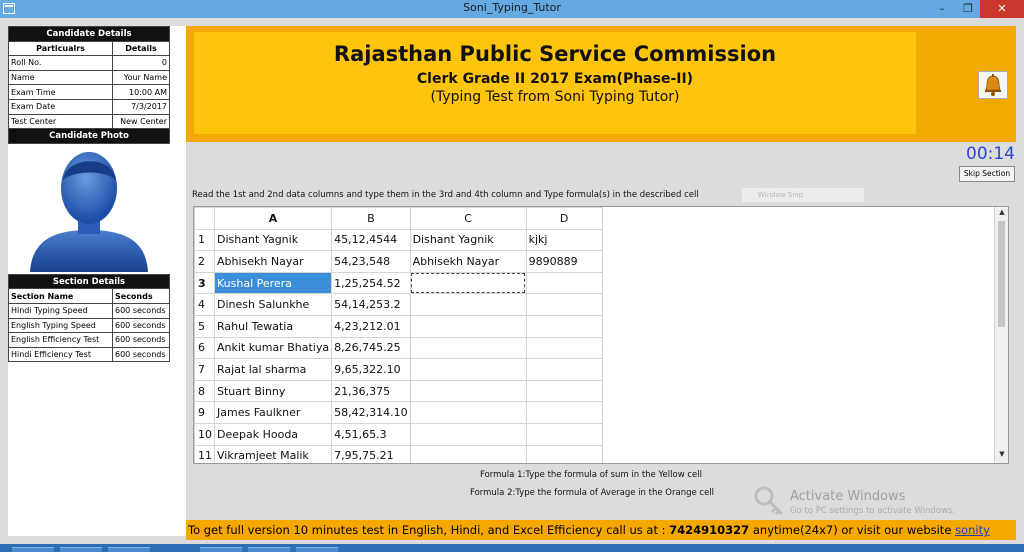 The image size is (1024, 552). What do you see at coordinates (141, 92) in the screenshot?
I see `detail-value: 10:00 AM` at bounding box center [141, 92].